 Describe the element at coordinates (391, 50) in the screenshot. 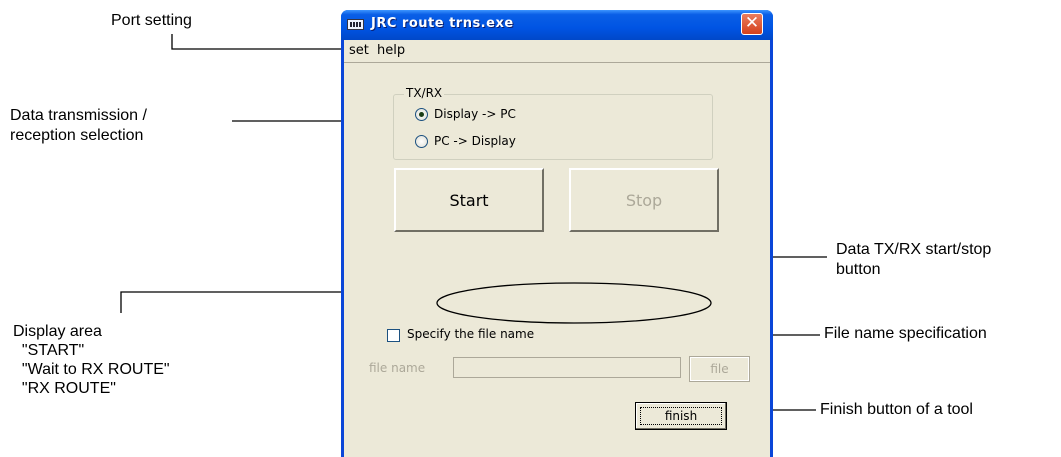

I see `menu-help: help` at that location.